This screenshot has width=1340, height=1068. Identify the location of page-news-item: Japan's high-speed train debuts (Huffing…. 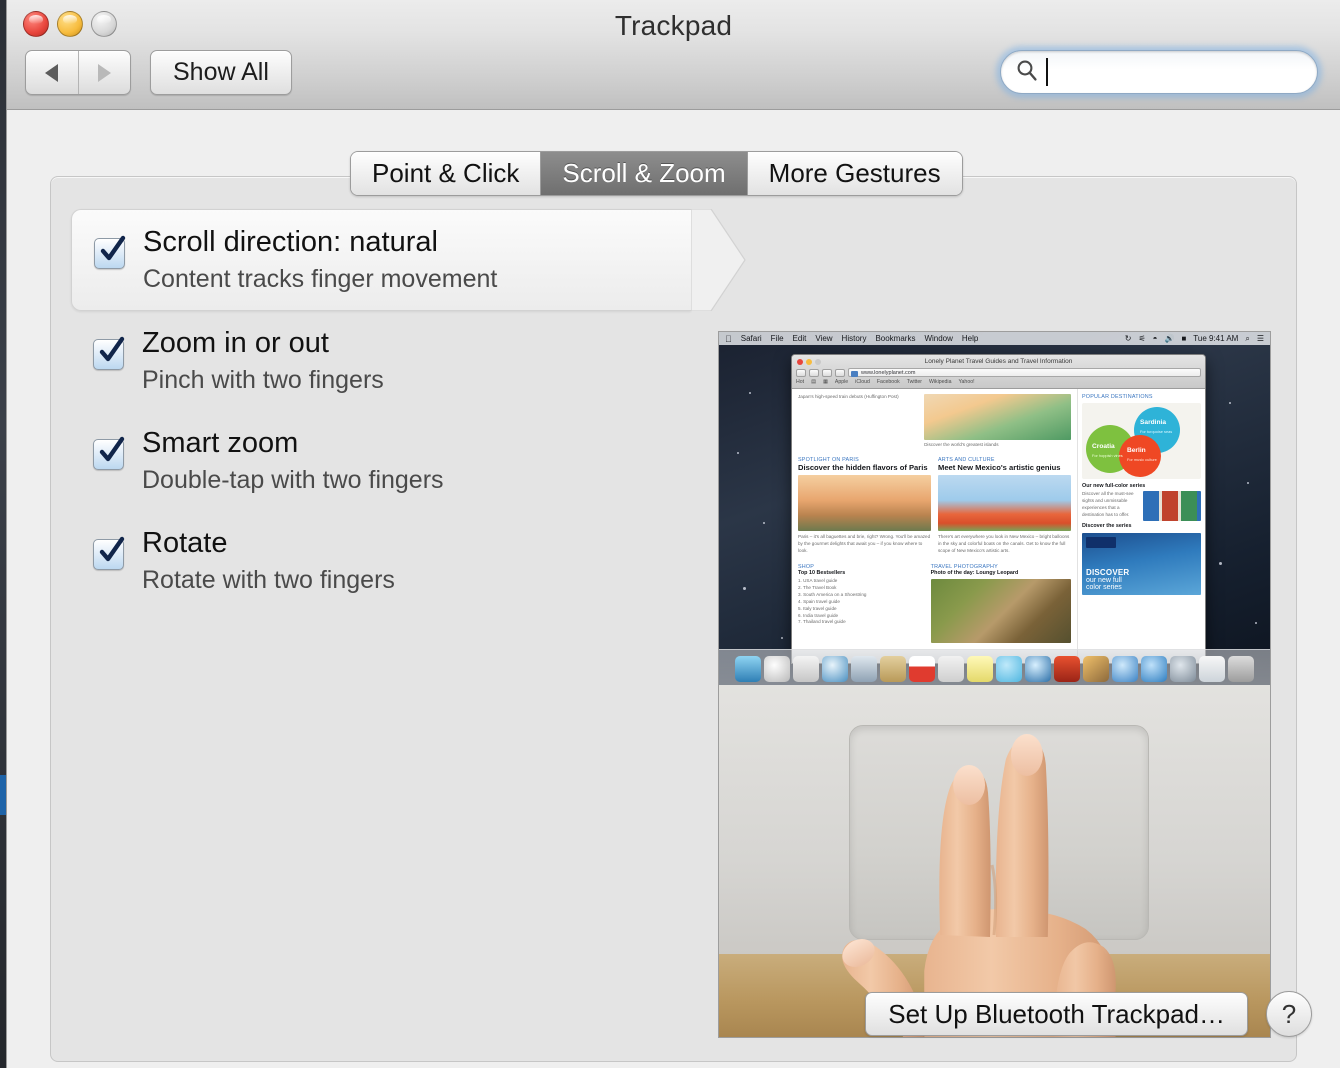
(848, 396).